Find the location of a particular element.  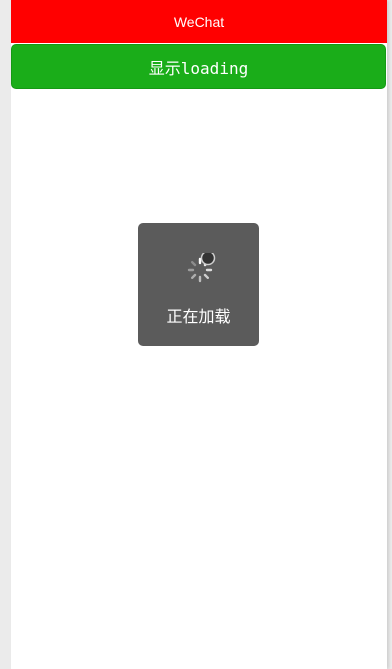

show-loading-button-label: 显示loading is located at coordinates (198, 68).